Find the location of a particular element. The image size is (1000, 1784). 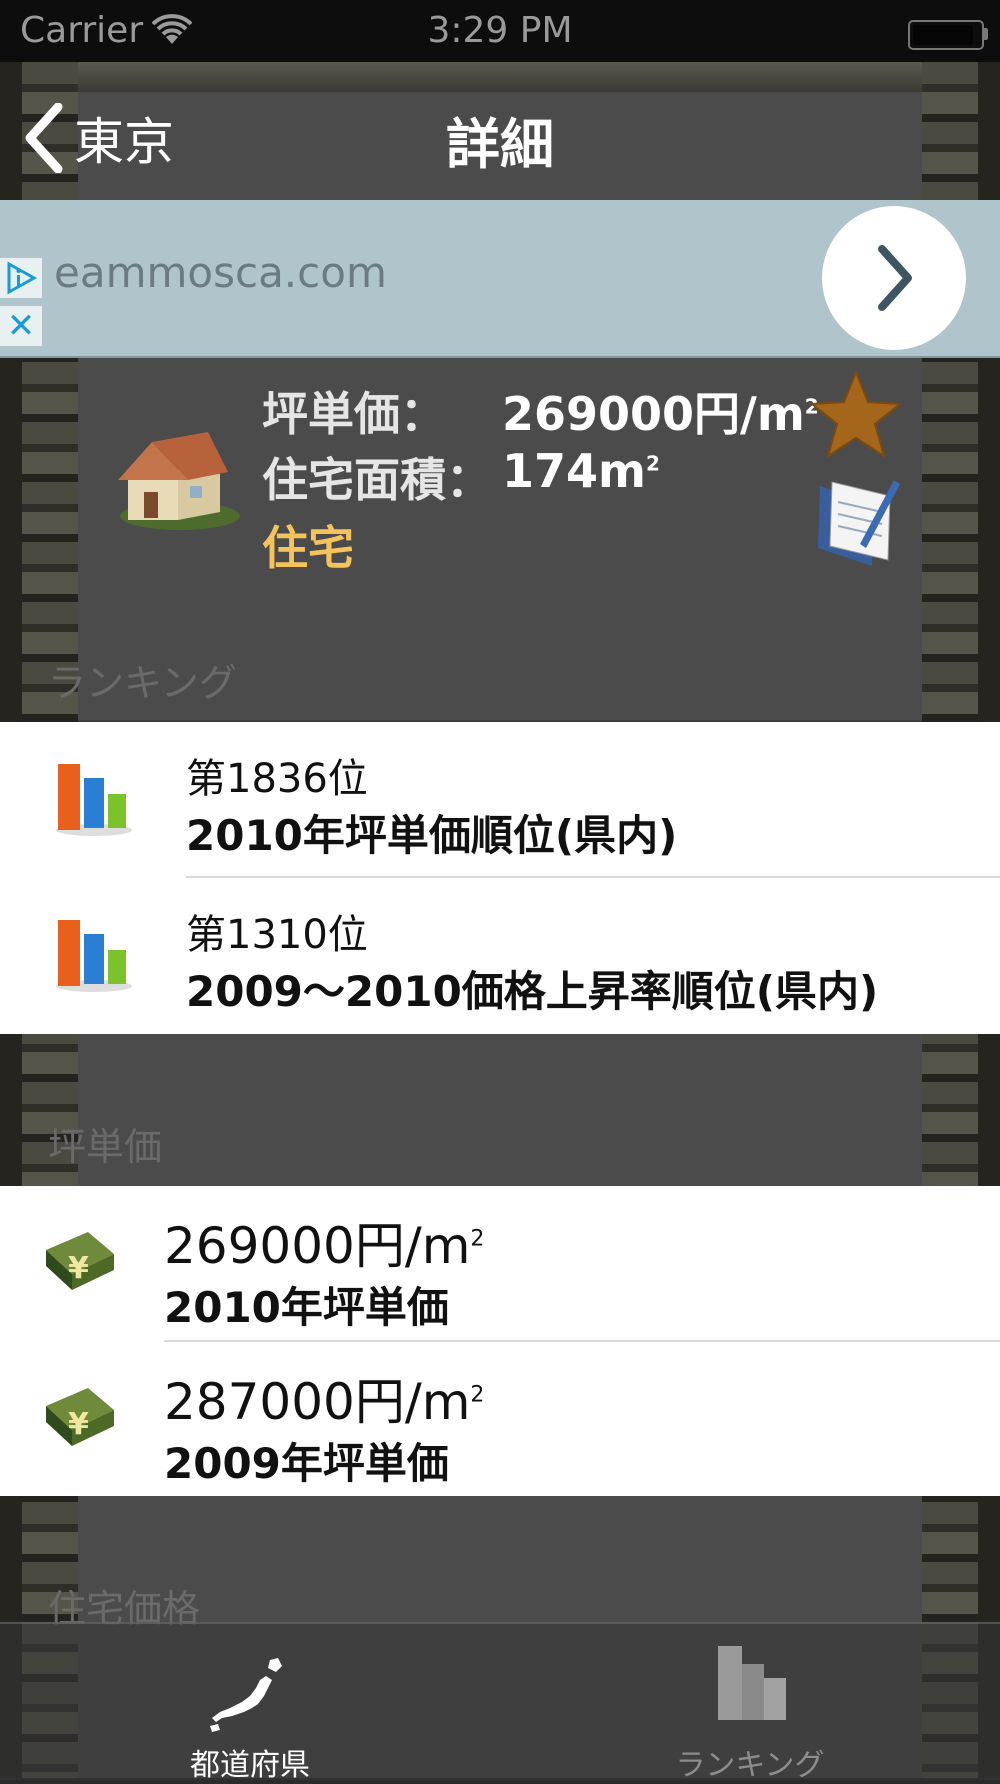

status-time: 3:29 PM is located at coordinates (500, 30).